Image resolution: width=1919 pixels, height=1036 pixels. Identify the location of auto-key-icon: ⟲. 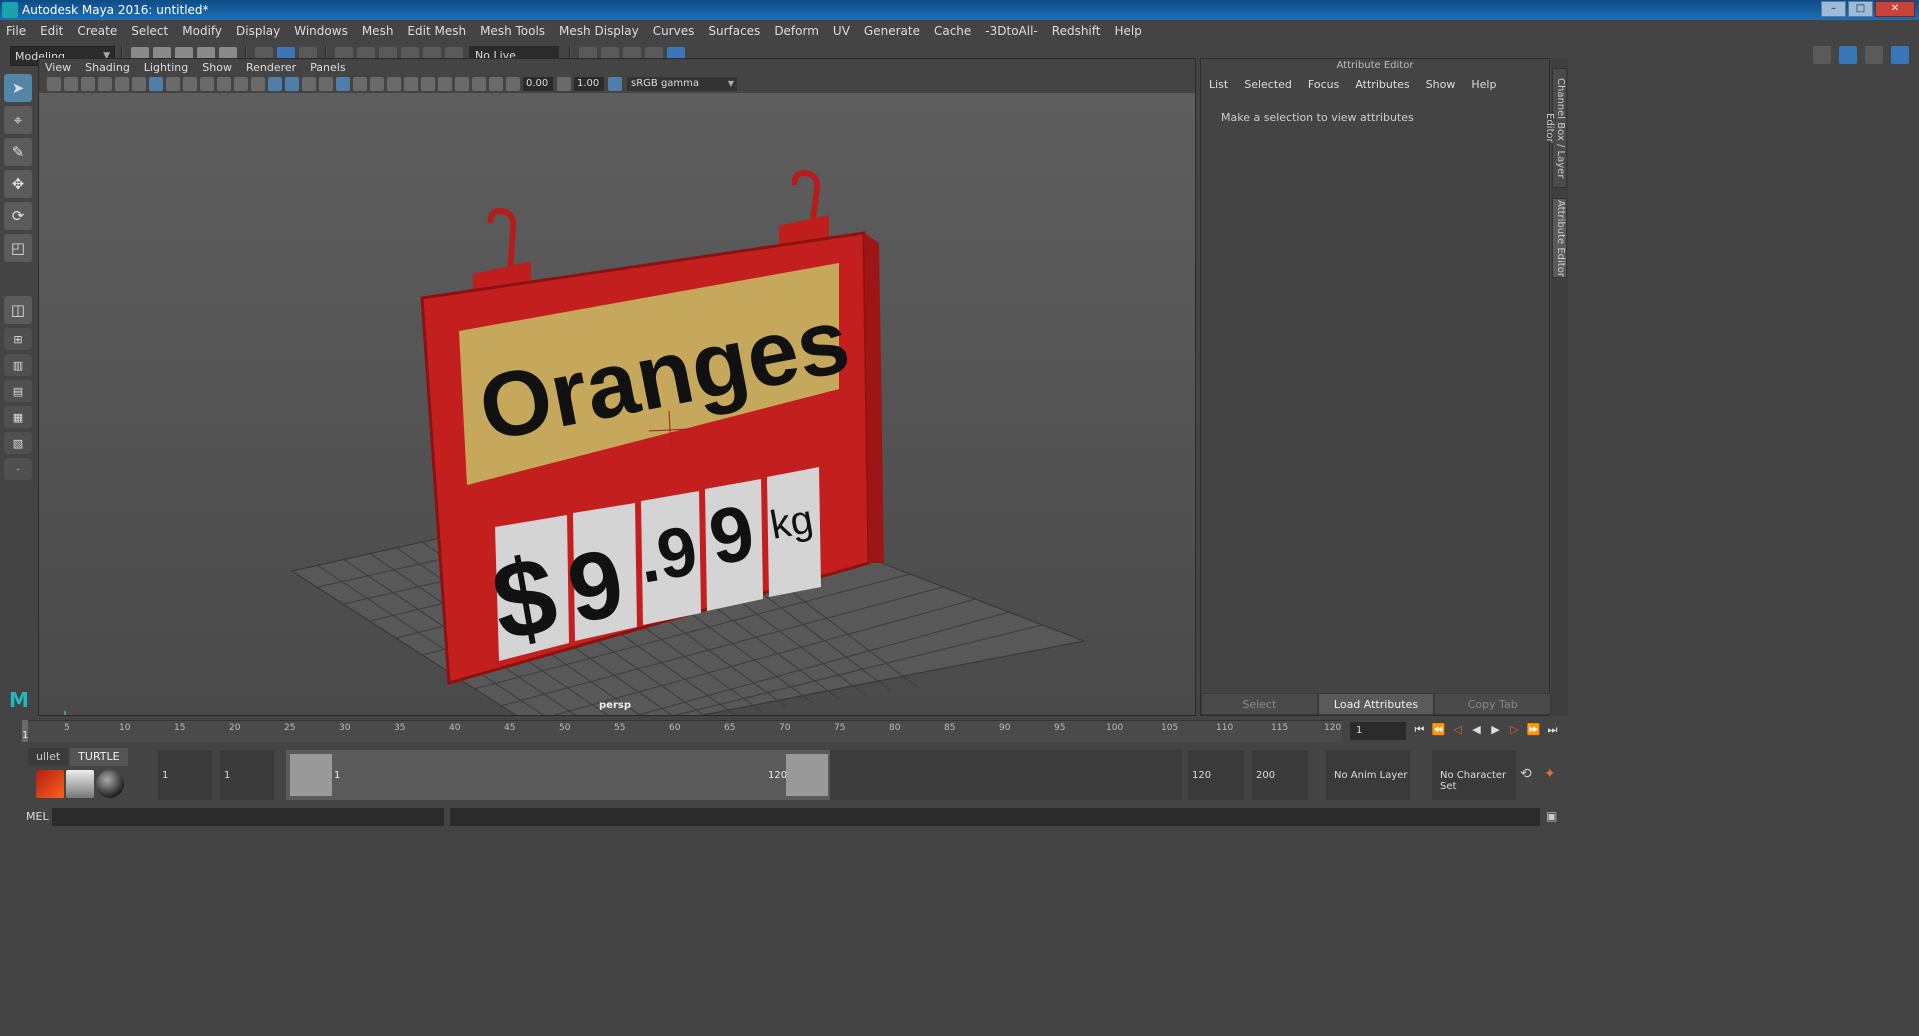
(1526, 774).